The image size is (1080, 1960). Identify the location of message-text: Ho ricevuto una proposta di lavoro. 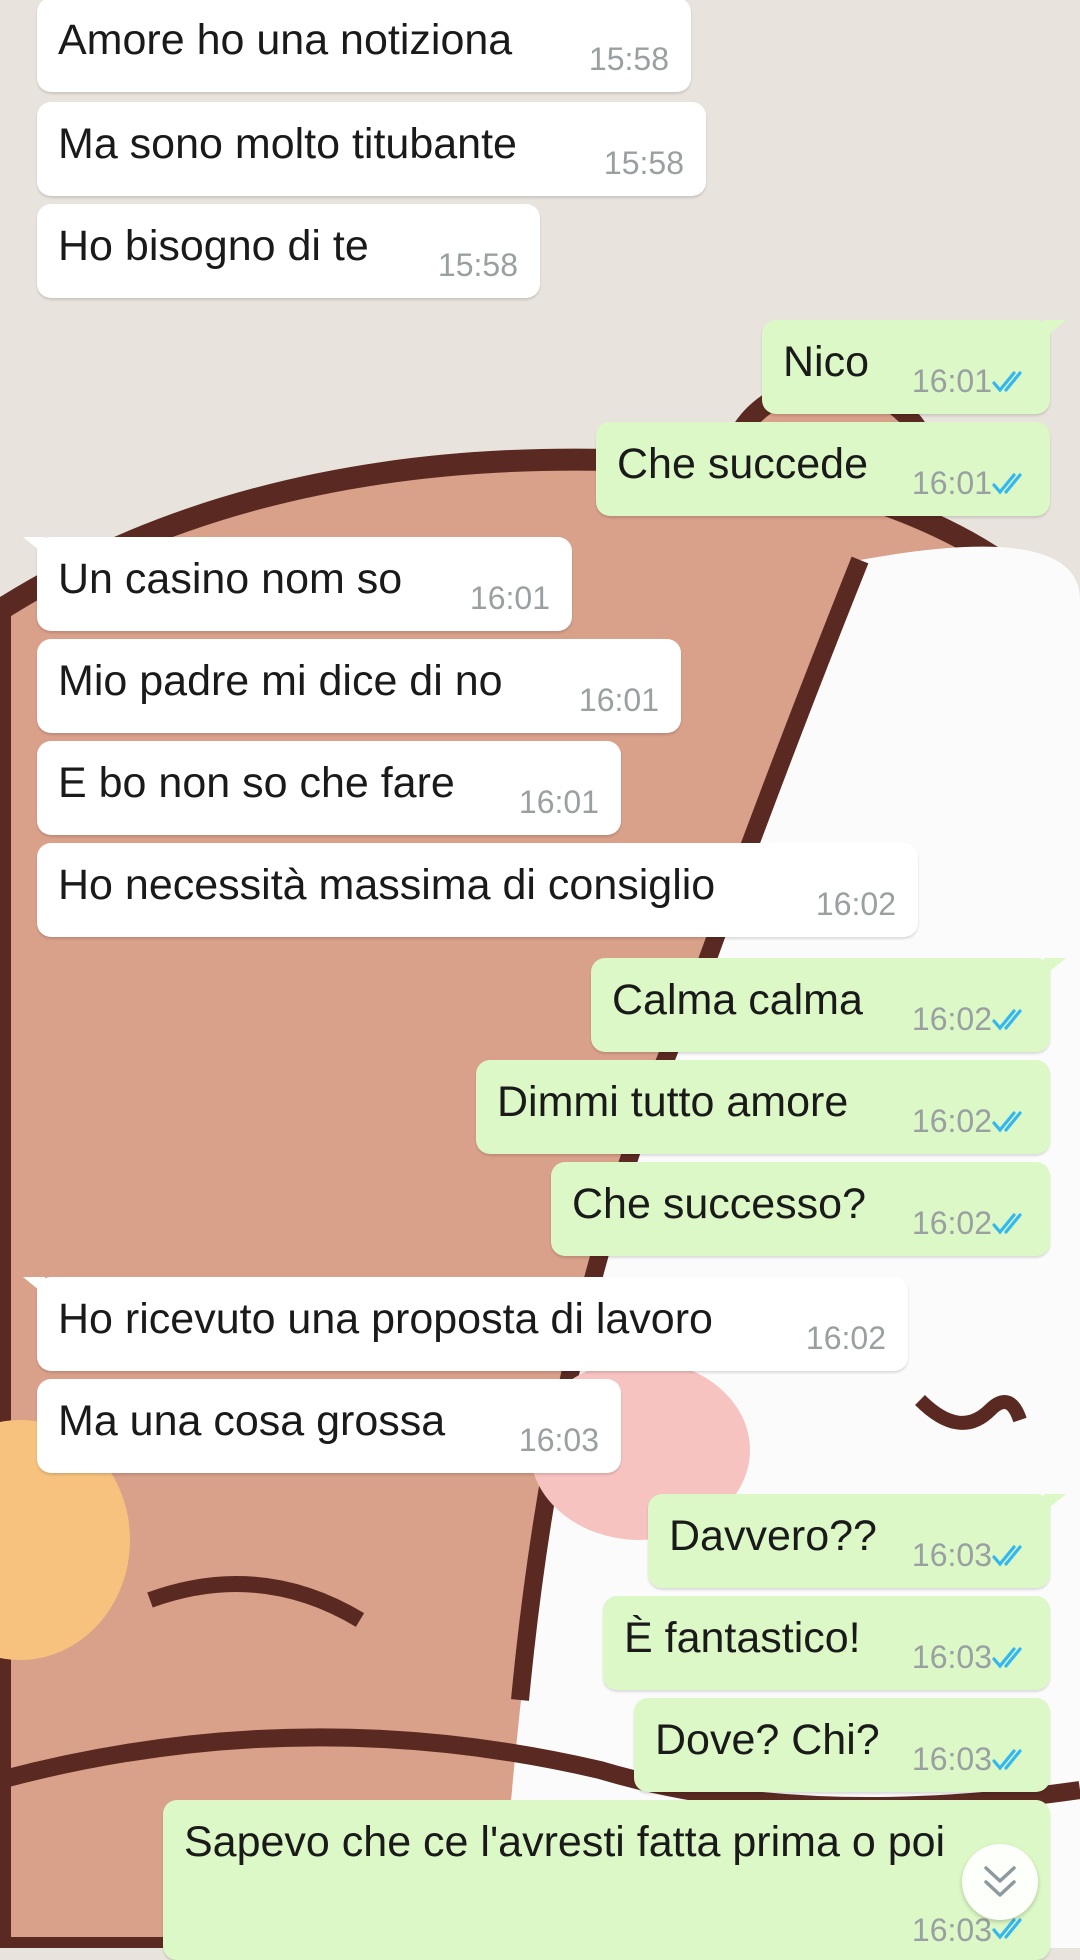
(385, 1319).